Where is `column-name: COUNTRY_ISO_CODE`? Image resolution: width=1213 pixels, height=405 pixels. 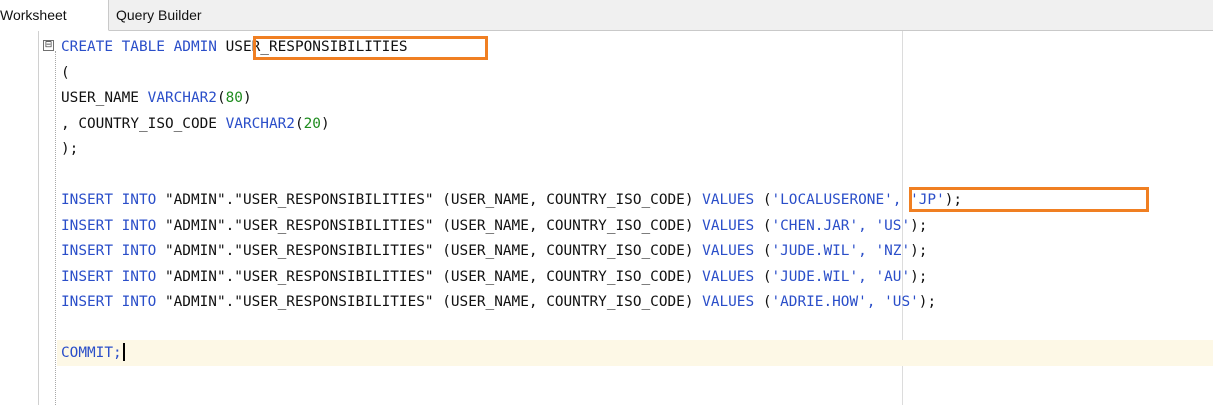
column-name: COUNTRY_ISO_CODE is located at coordinates (147, 124).